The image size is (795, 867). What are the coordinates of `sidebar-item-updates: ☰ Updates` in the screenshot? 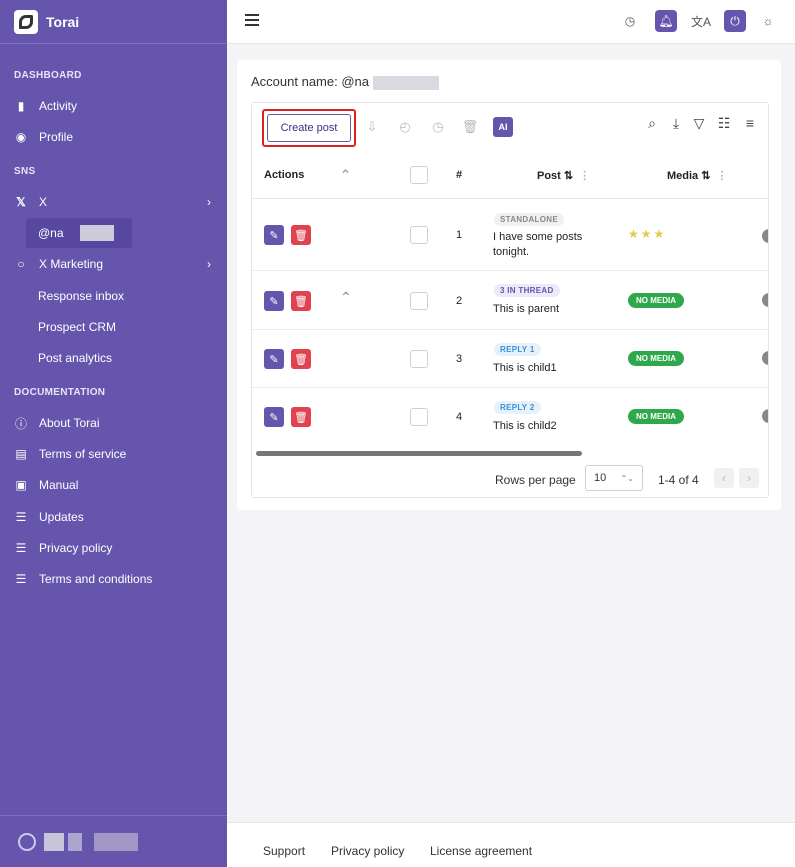 It's located at (113, 517).